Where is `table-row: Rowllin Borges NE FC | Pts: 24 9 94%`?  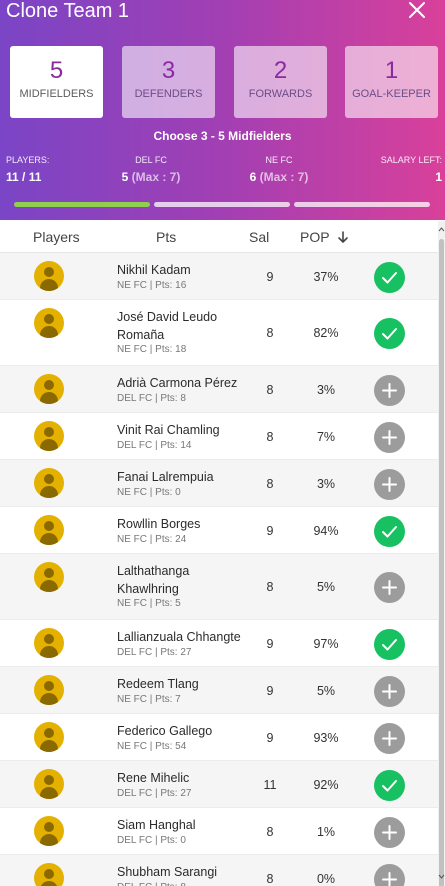 table-row: Rowllin Borges NE FC | Pts: 24 9 94% is located at coordinates (219, 530).